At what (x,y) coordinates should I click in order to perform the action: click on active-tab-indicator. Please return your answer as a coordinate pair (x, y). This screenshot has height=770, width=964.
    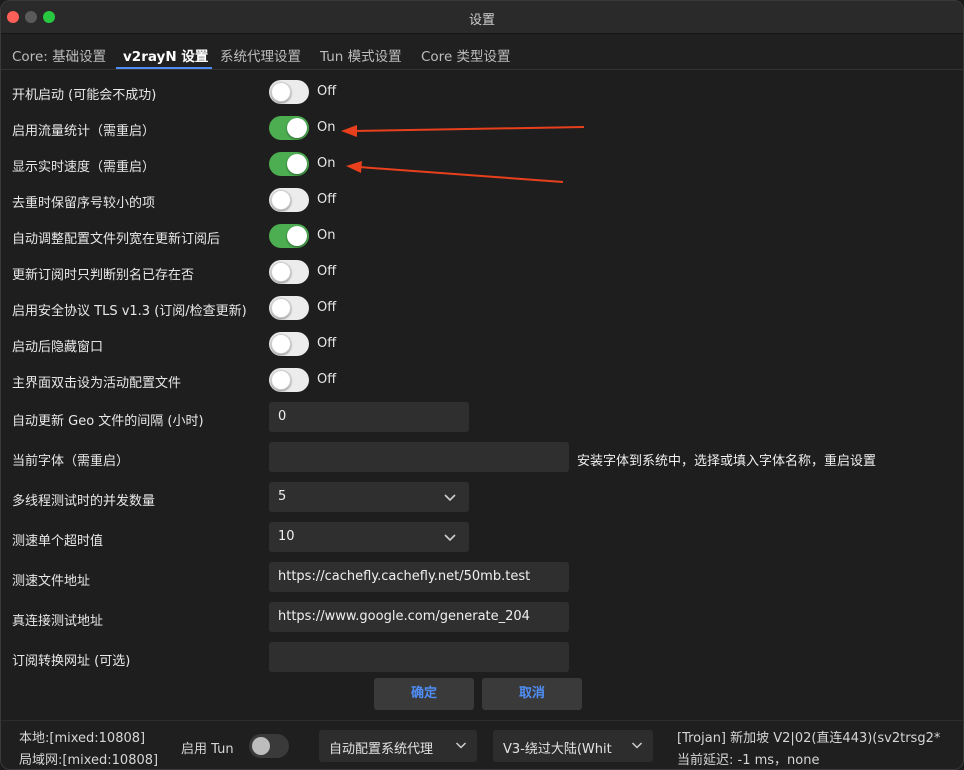
    Looking at the image, I should click on (164, 68).